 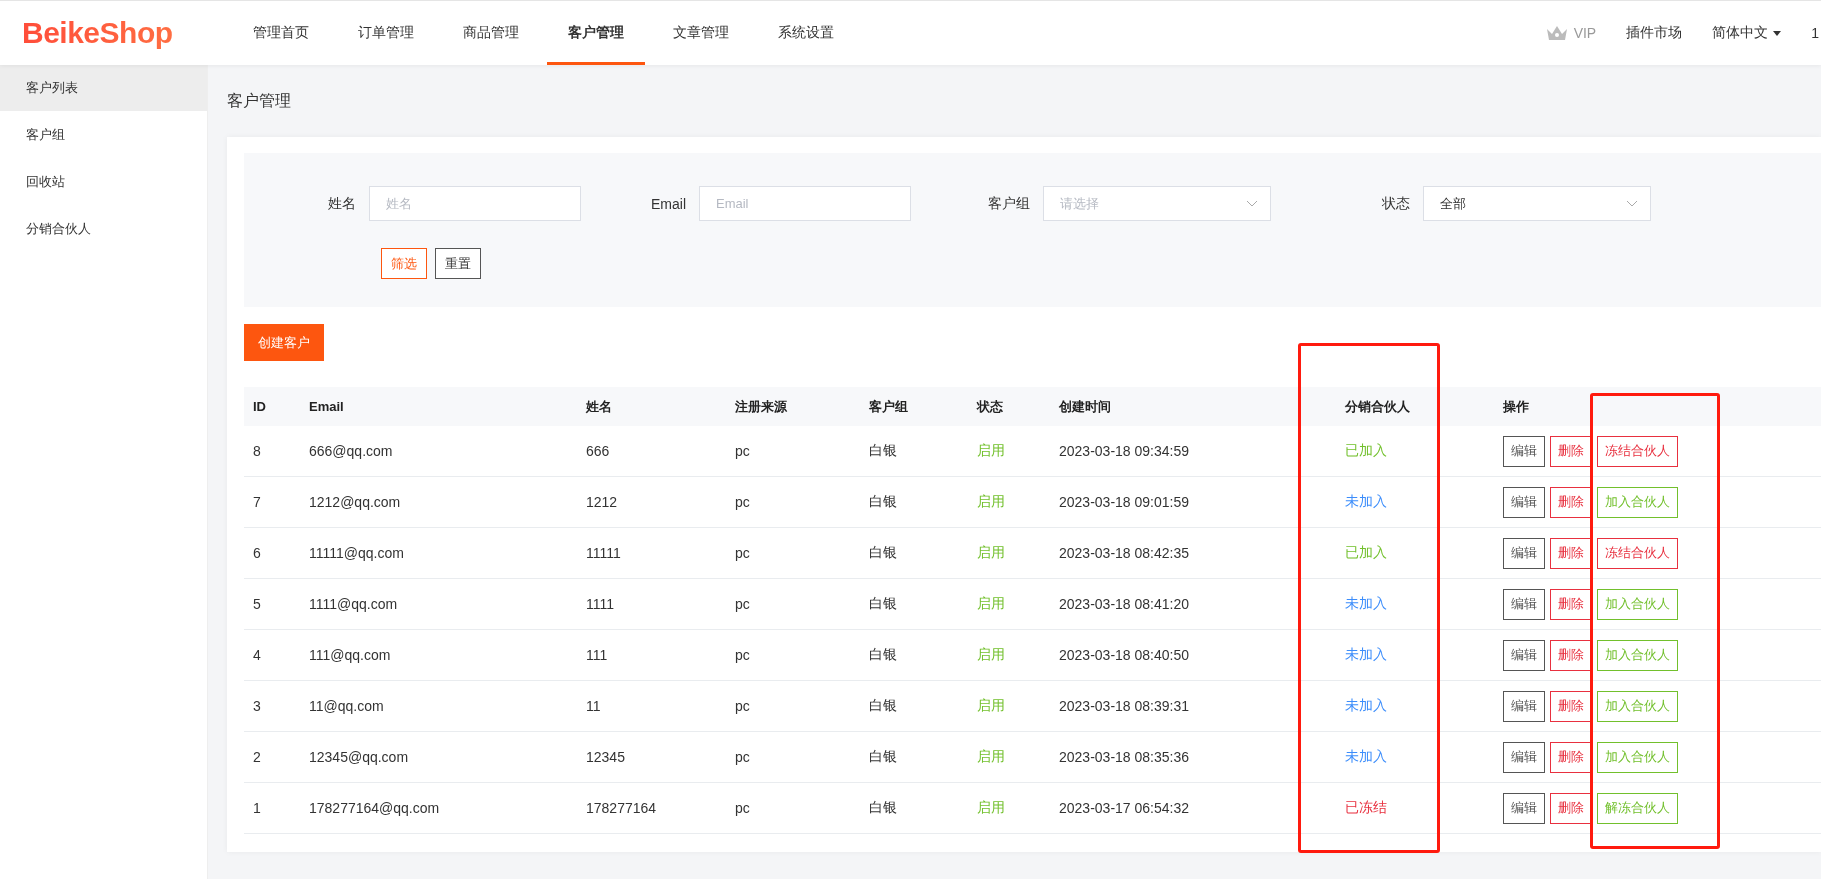 I want to click on nav-tab: 管理首页, so click(x=281, y=33).